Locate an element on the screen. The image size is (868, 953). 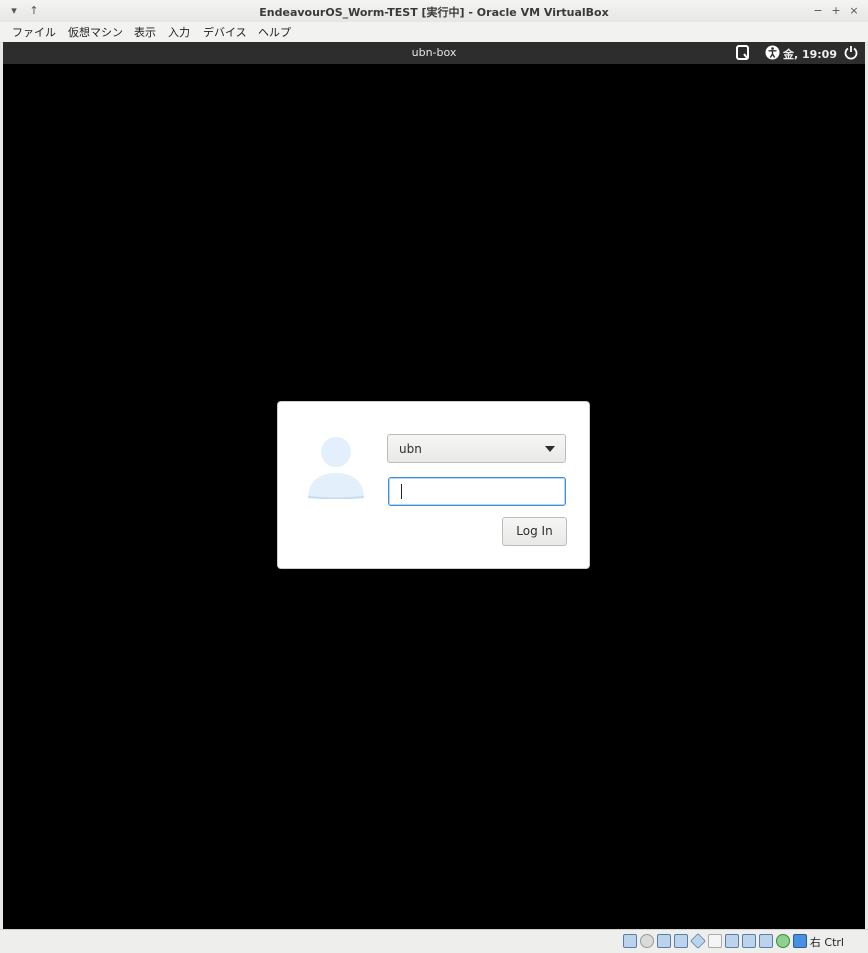
usb-icon is located at coordinates (698, 941).